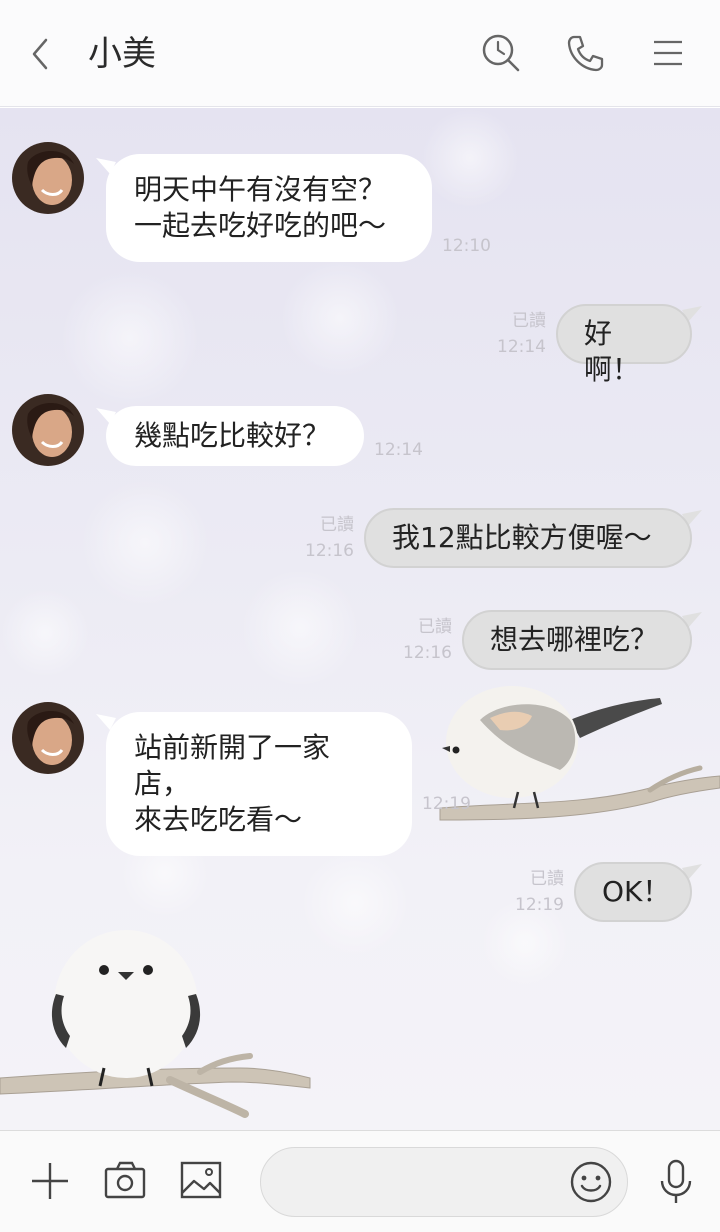  Describe the element at coordinates (521, 334) in the screenshot. I see `read-receipt: 已讀 12:14` at that location.